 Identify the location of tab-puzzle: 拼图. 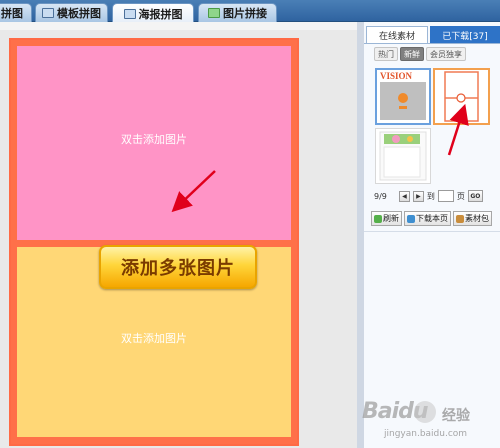
(16, 12).